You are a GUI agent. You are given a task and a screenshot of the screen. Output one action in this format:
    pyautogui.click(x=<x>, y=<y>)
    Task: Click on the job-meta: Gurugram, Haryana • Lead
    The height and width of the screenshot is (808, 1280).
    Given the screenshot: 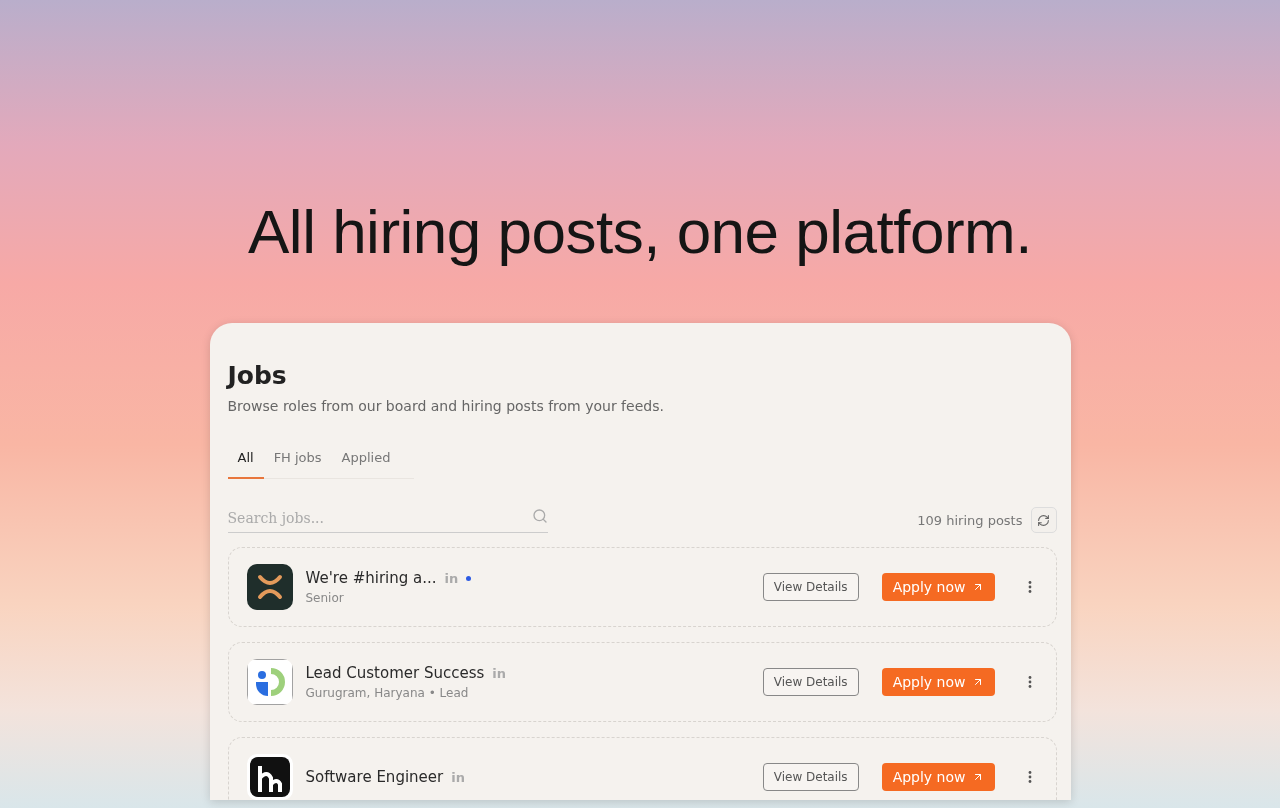 What is the action you would take?
    pyautogui.click(x=387, y=693)
    